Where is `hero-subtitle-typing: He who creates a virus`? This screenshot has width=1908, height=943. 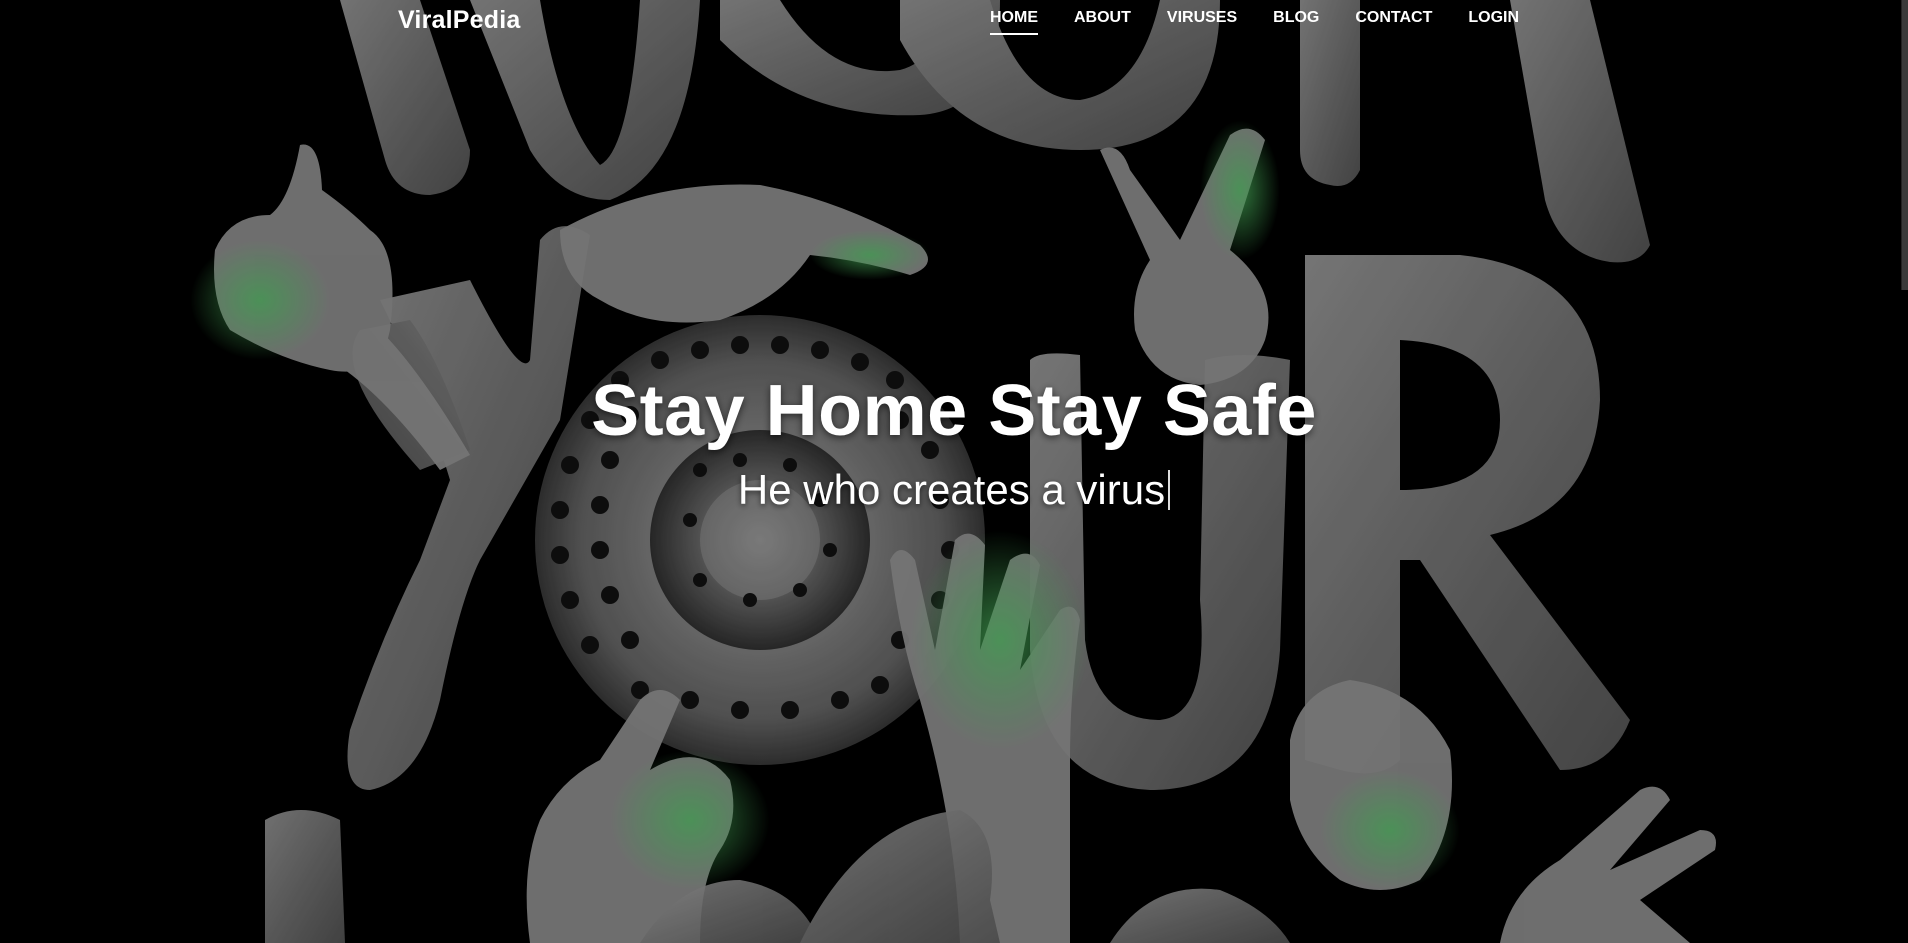
hero-subtitle-typing: He who creates a virus is located at coordinates (954, 490).